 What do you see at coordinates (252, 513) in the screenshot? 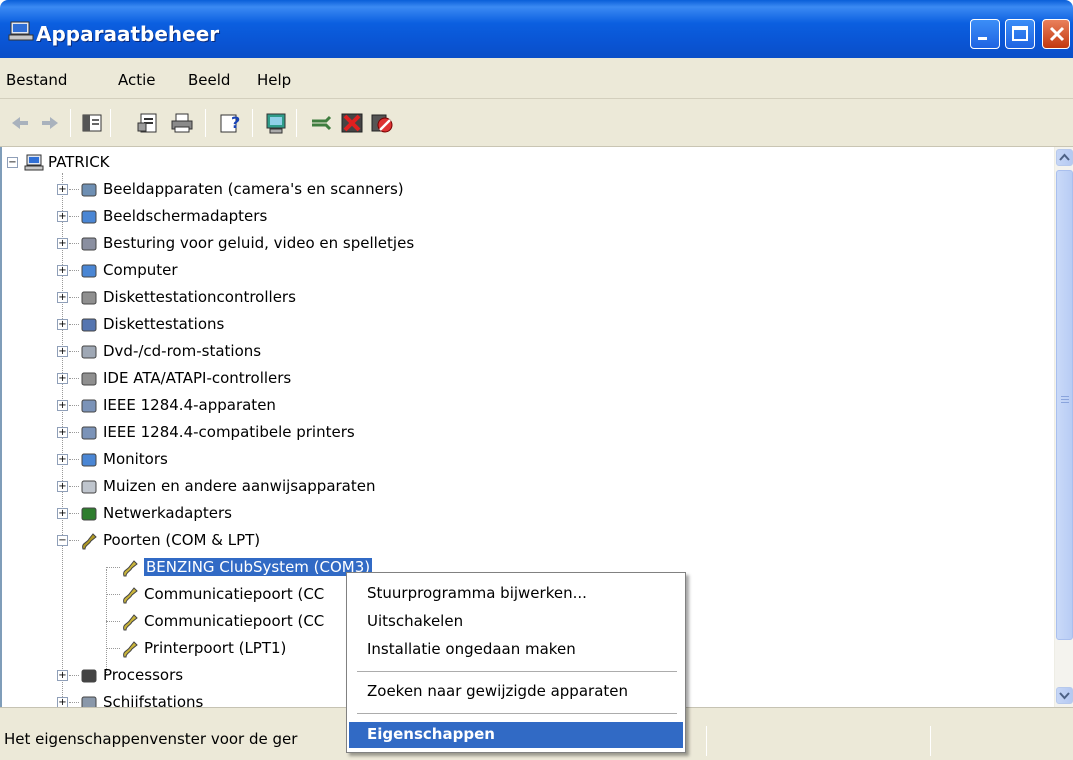
I see `tree-category: + Netwerkadapters` at bounding box center [252, 513].